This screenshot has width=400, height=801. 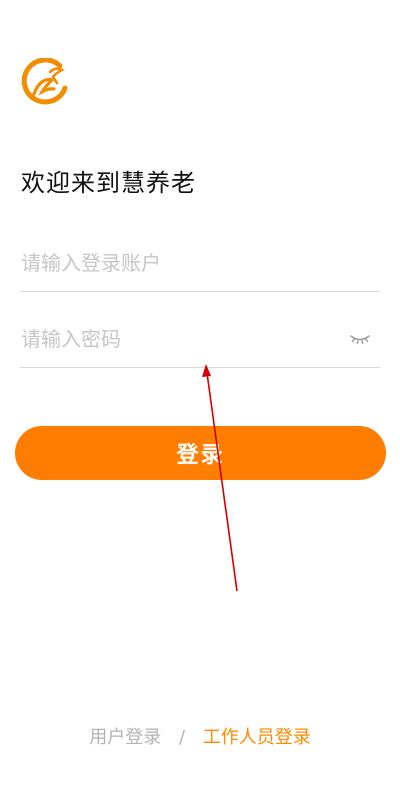 What do you see at coordinates (180, 339) in the screenshot?
I see `password-input` at bounding box center [180, 339].